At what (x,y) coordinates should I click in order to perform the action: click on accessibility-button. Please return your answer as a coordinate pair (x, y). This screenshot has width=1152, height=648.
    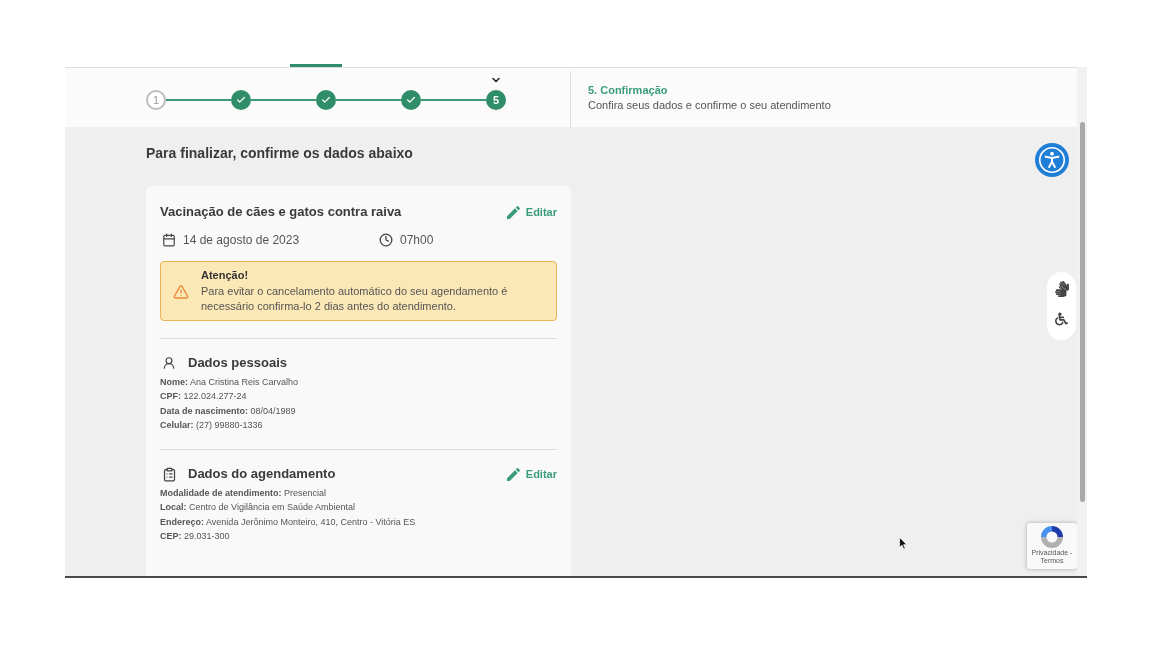
    Looking at the image, I should click on (1052, 160).